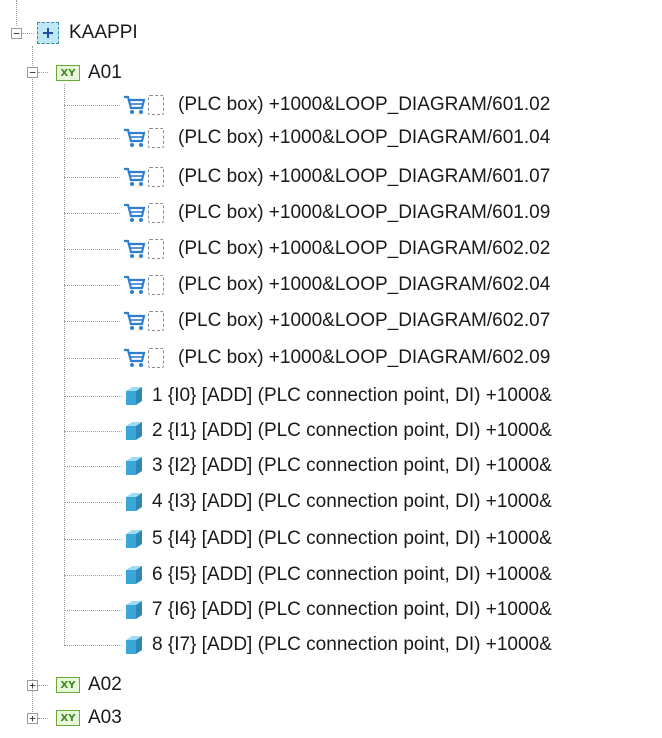 This screenshot has height=738, width=662. What do you see at coordinates (16, 33) in the screenshot?
I see `root-collapse-toggle: −` at bounding box center [16, 33].